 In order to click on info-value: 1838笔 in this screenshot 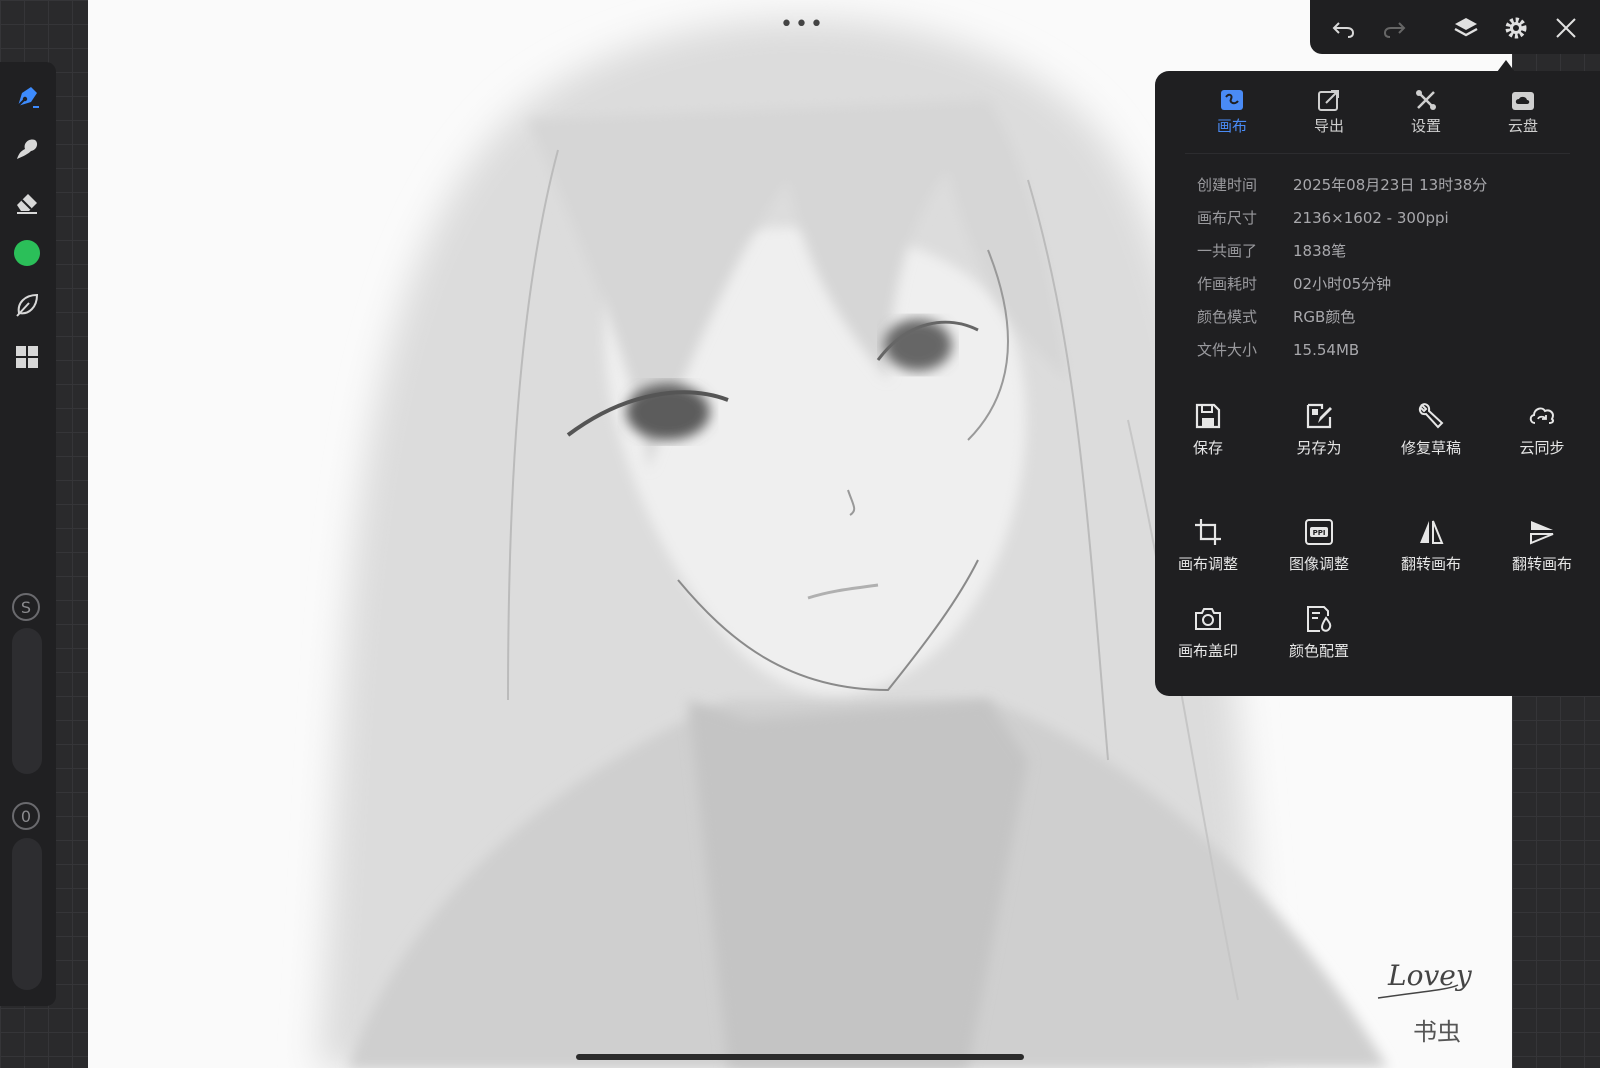, I will do `click(1320, 251)`.